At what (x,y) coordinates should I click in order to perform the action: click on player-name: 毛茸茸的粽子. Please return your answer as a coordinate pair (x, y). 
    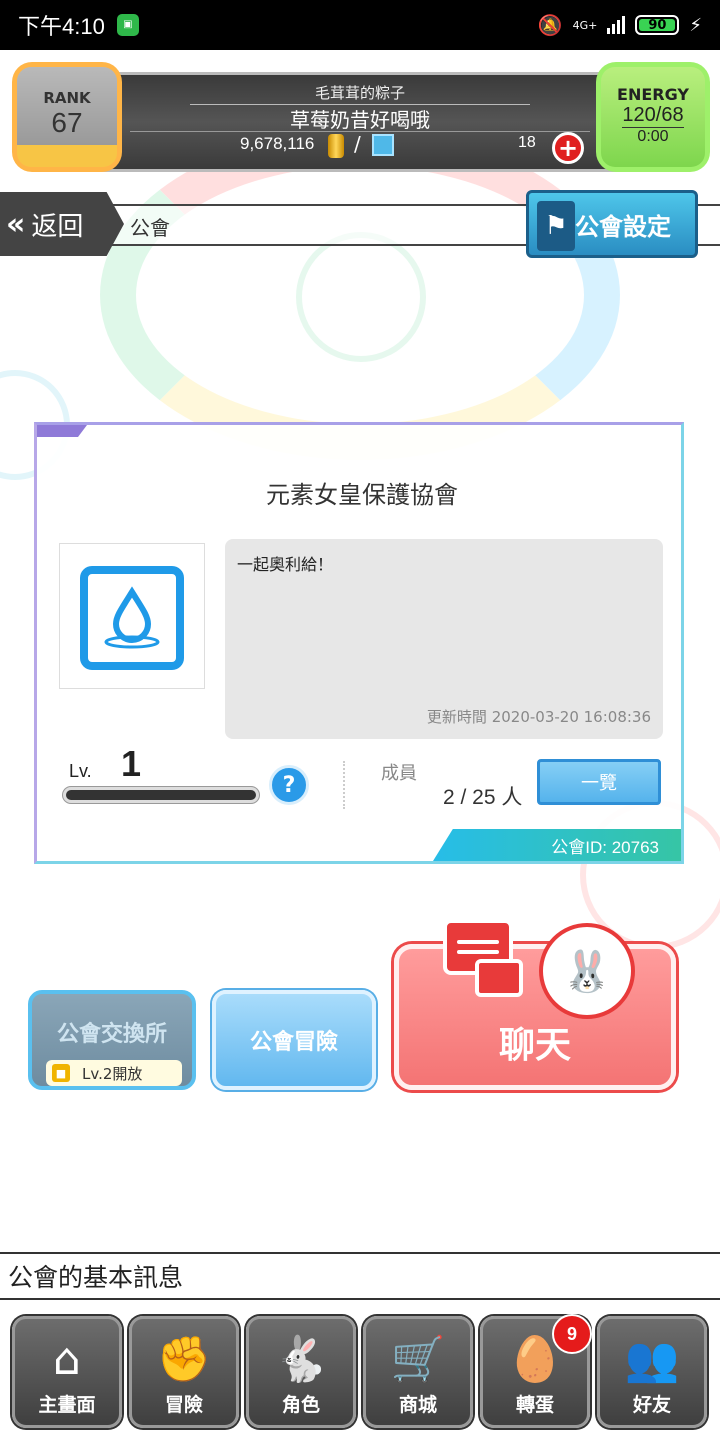
    Looking at the image, I should click on (359, 93).